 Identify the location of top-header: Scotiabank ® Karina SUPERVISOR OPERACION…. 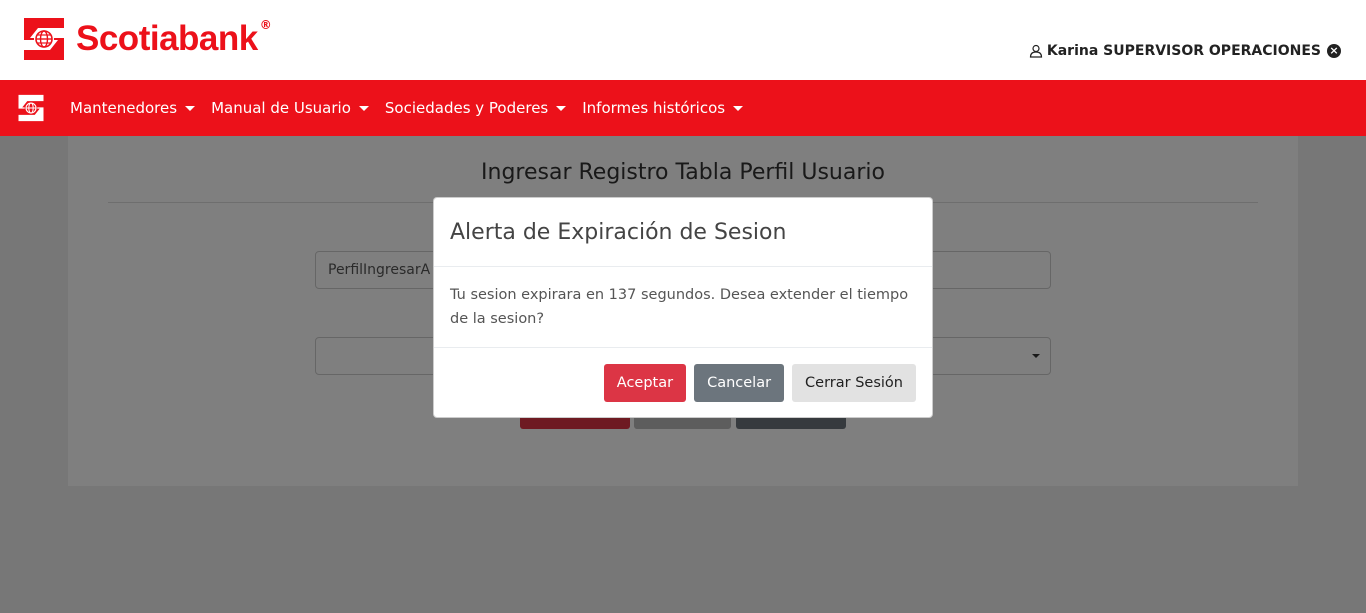
(683, 40).